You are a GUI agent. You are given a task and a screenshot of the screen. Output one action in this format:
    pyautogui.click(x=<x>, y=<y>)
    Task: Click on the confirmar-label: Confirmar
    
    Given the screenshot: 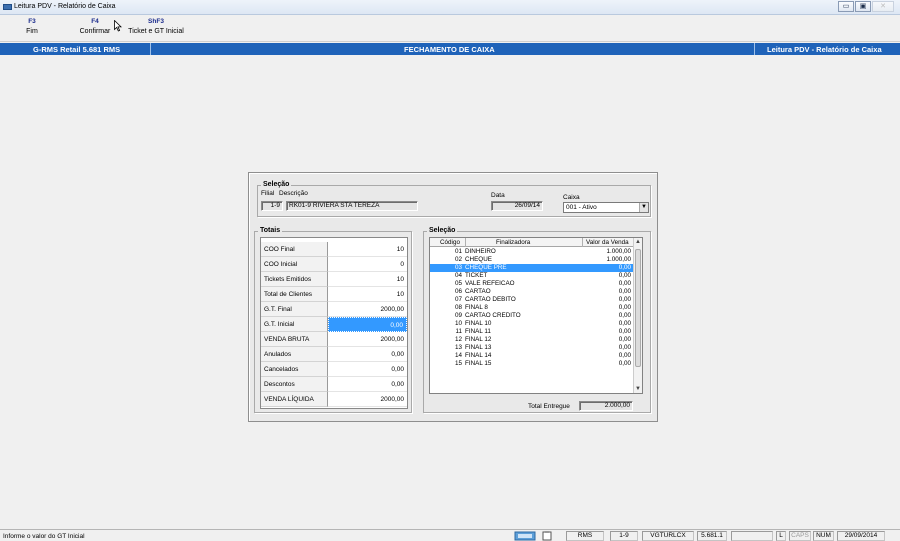 What is the action you would take?
    pyautogui.click(x=95, y=31)
    